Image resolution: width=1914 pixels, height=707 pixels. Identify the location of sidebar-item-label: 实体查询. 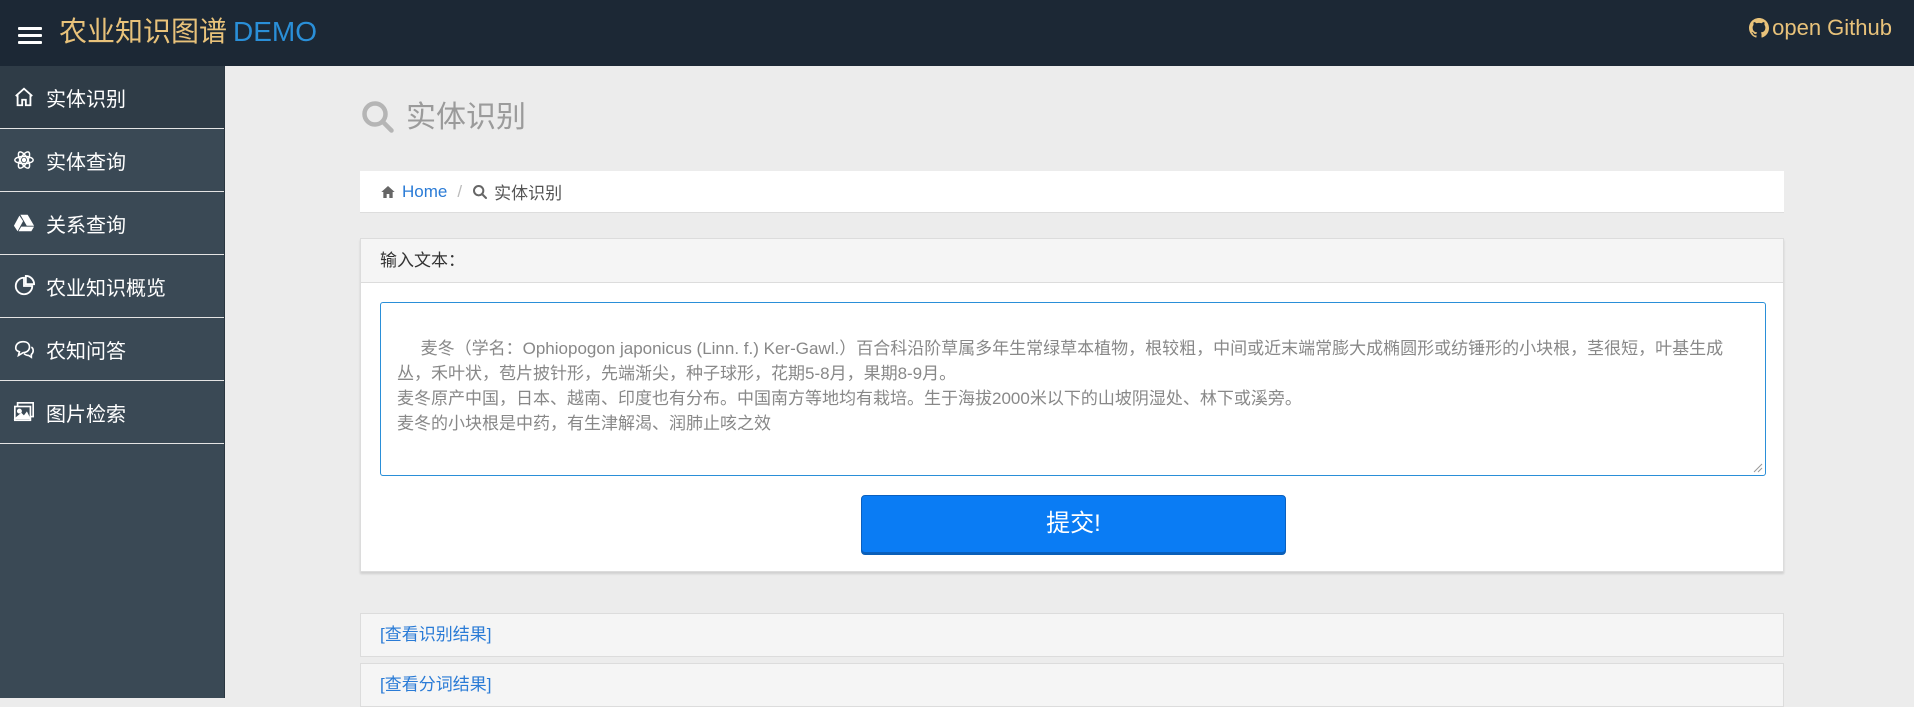
(86, 162).